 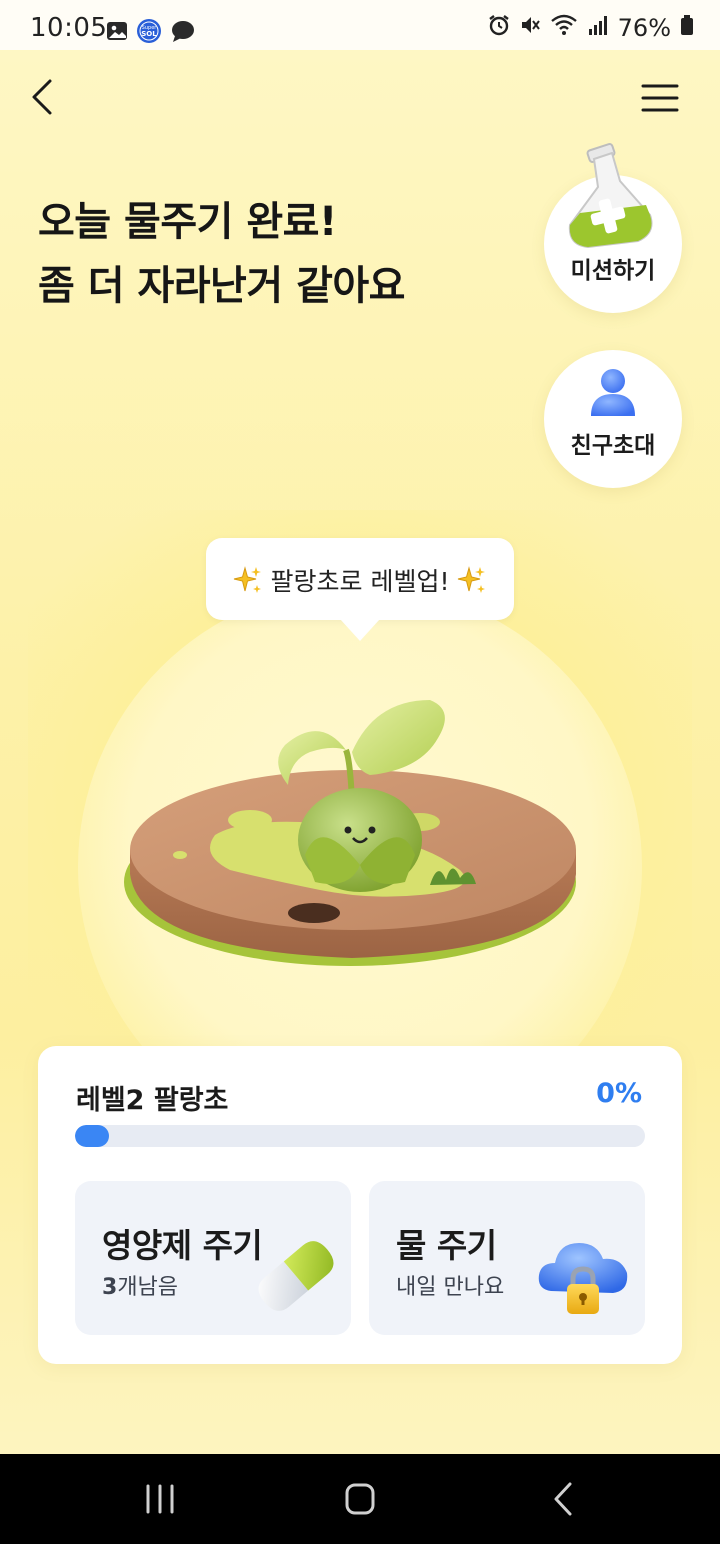 What do you see at coordinates (446, 1245) in the screenshot?
I see `water-title: 물 주기` at bounding box center [446, 1245].